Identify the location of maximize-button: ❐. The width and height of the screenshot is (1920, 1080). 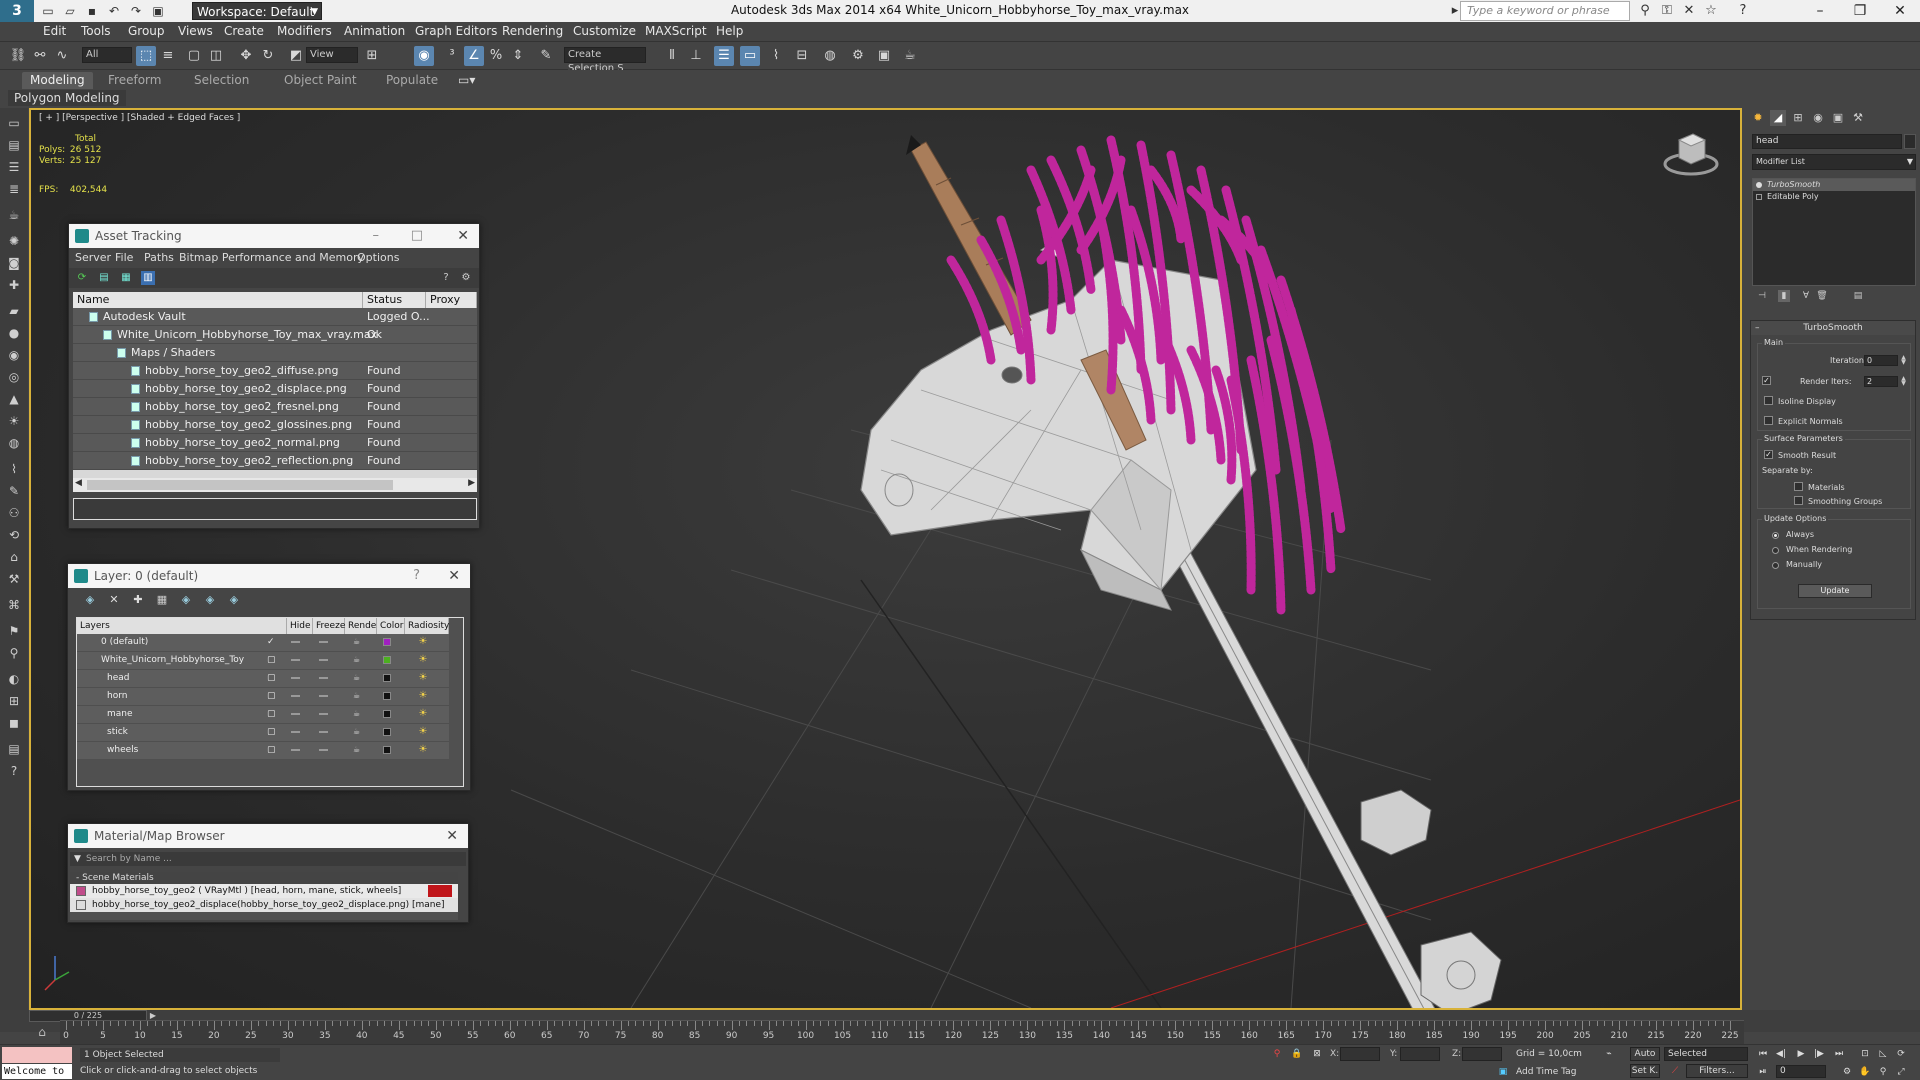
(1860, 11).